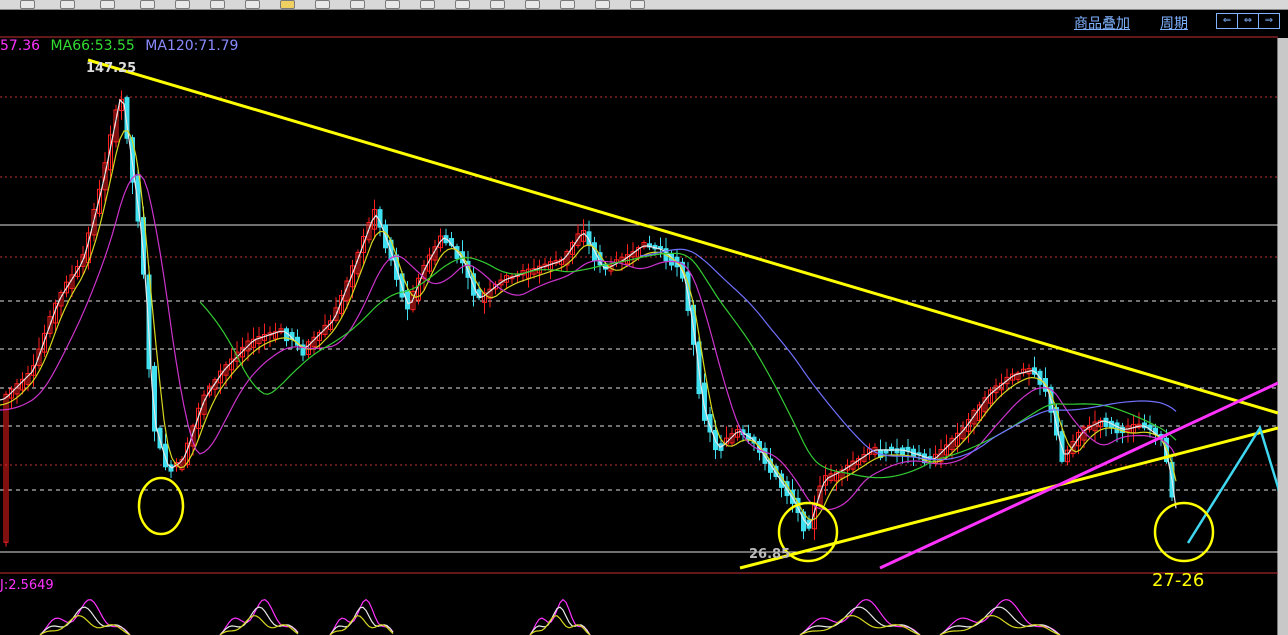 The width and height of the screenshot is (1288, 635). Describe the element at coordinates (1178, 580) in the screenshot. I see `target-range-label: 27-26` at that location.